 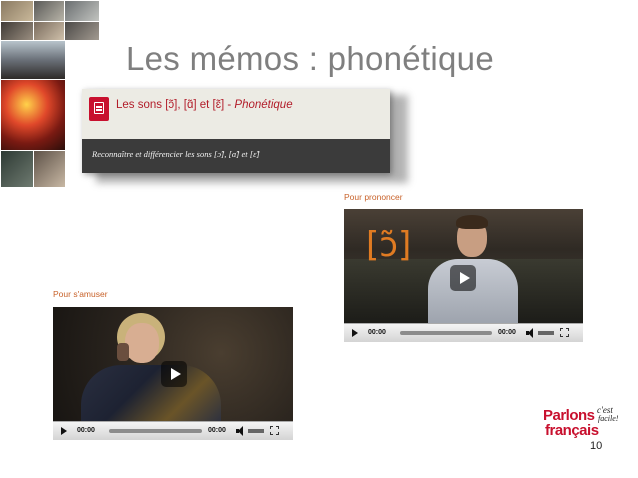 What do you see at coordinates (80, 294) in the screenshot?
I see `label-pour-s-amuser: Pour s'amuser` at bounding box center [80, 294].